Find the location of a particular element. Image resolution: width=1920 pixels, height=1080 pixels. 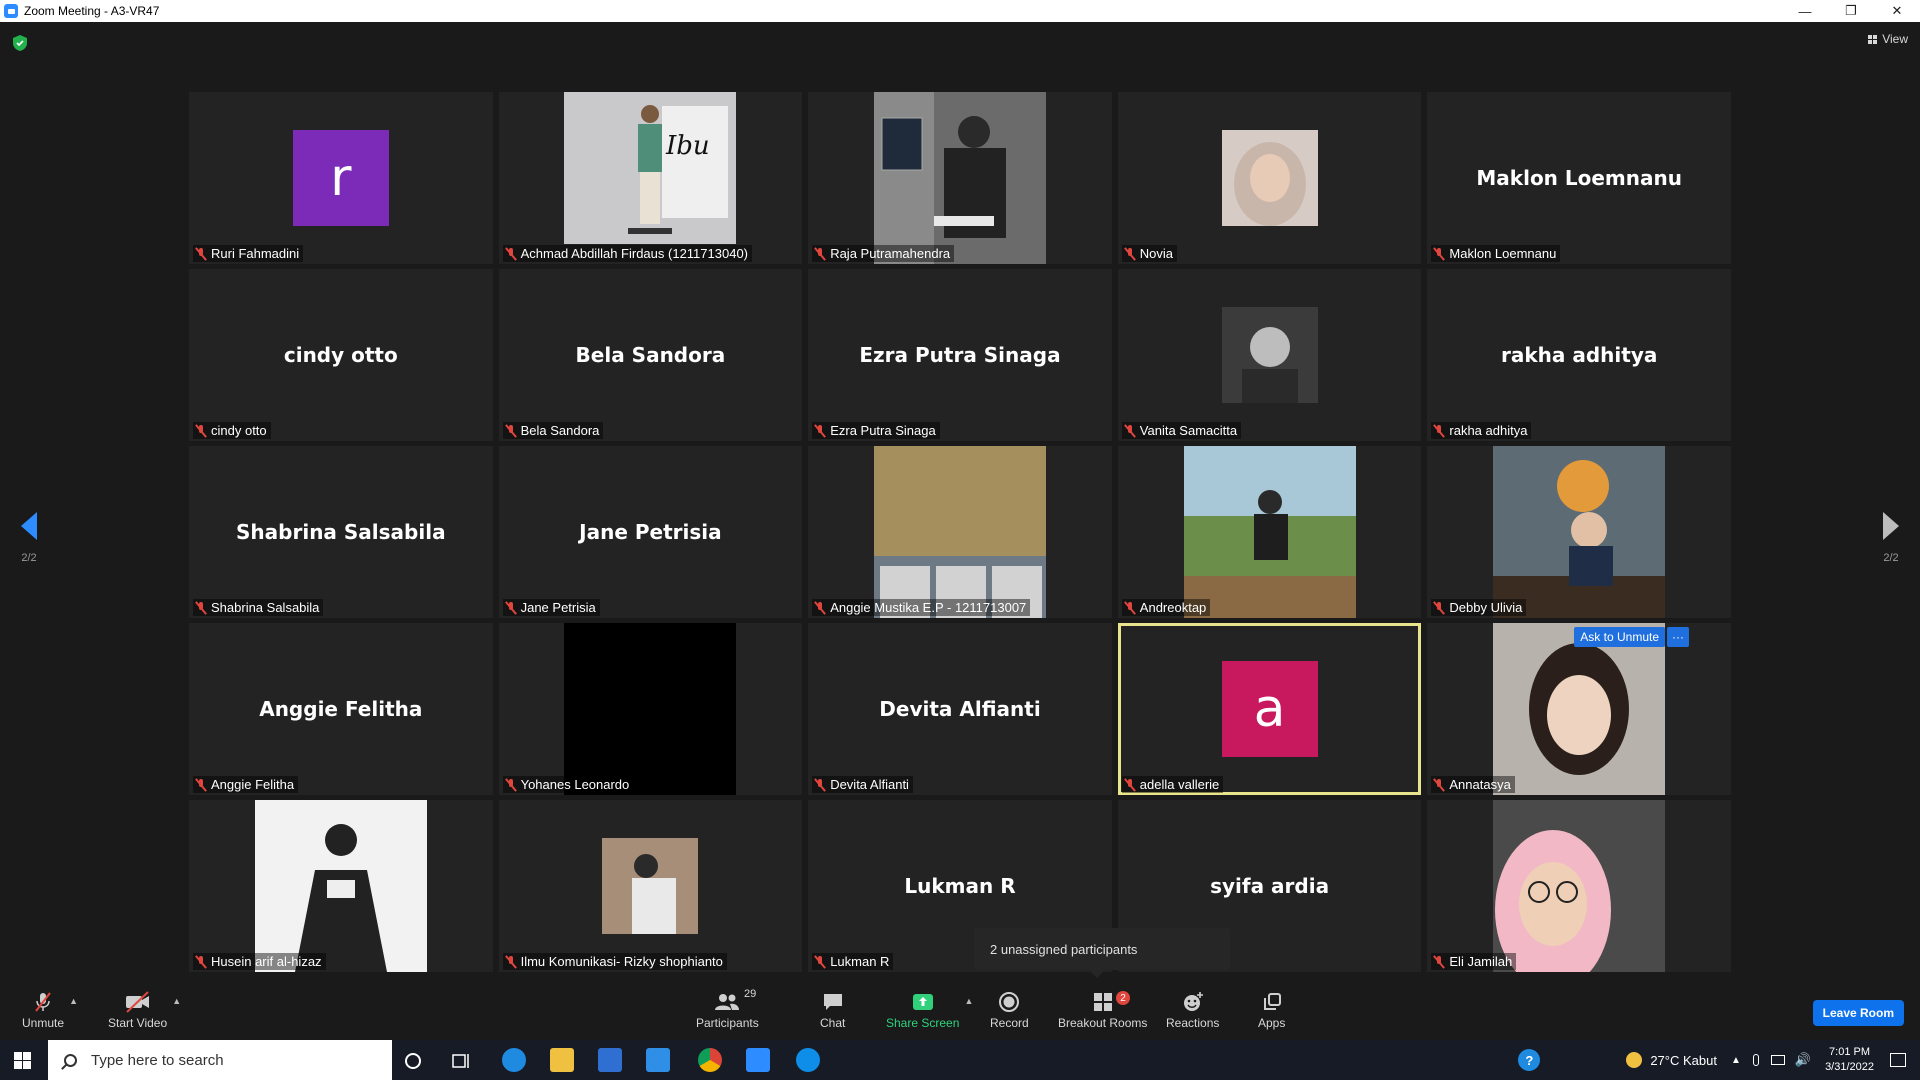

volume-icon: 🔊 is located at coordinates (1803, 1060).